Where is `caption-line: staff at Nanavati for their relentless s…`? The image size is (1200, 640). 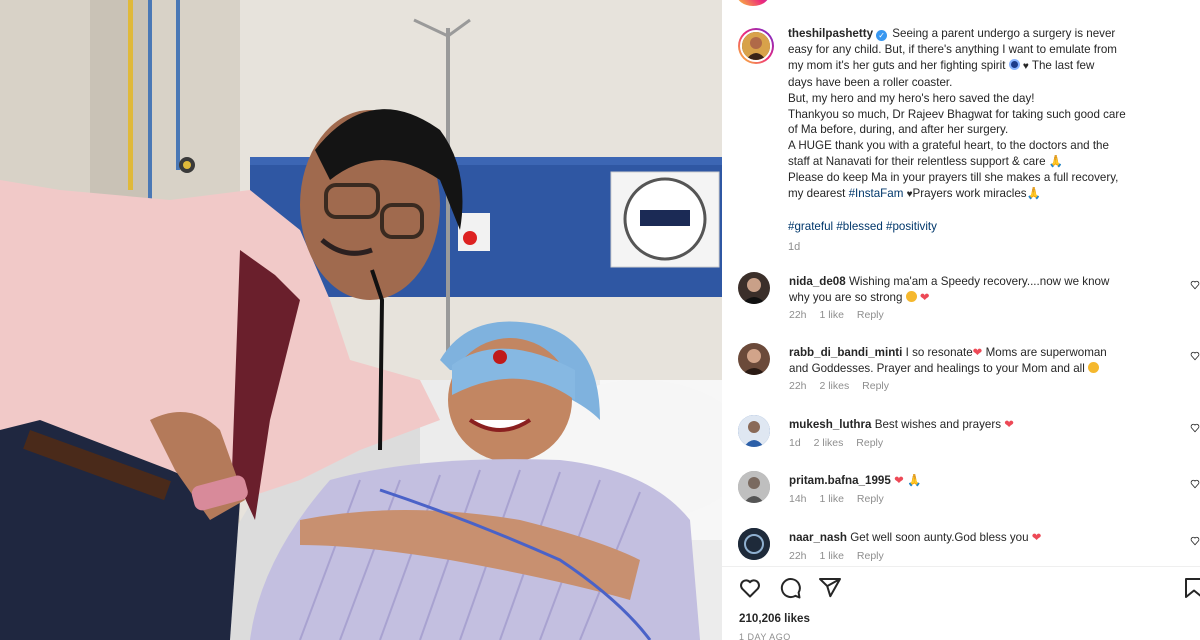 caption-line: staff at Nanavati for their relentless s… is located at coordinates (917, 162).